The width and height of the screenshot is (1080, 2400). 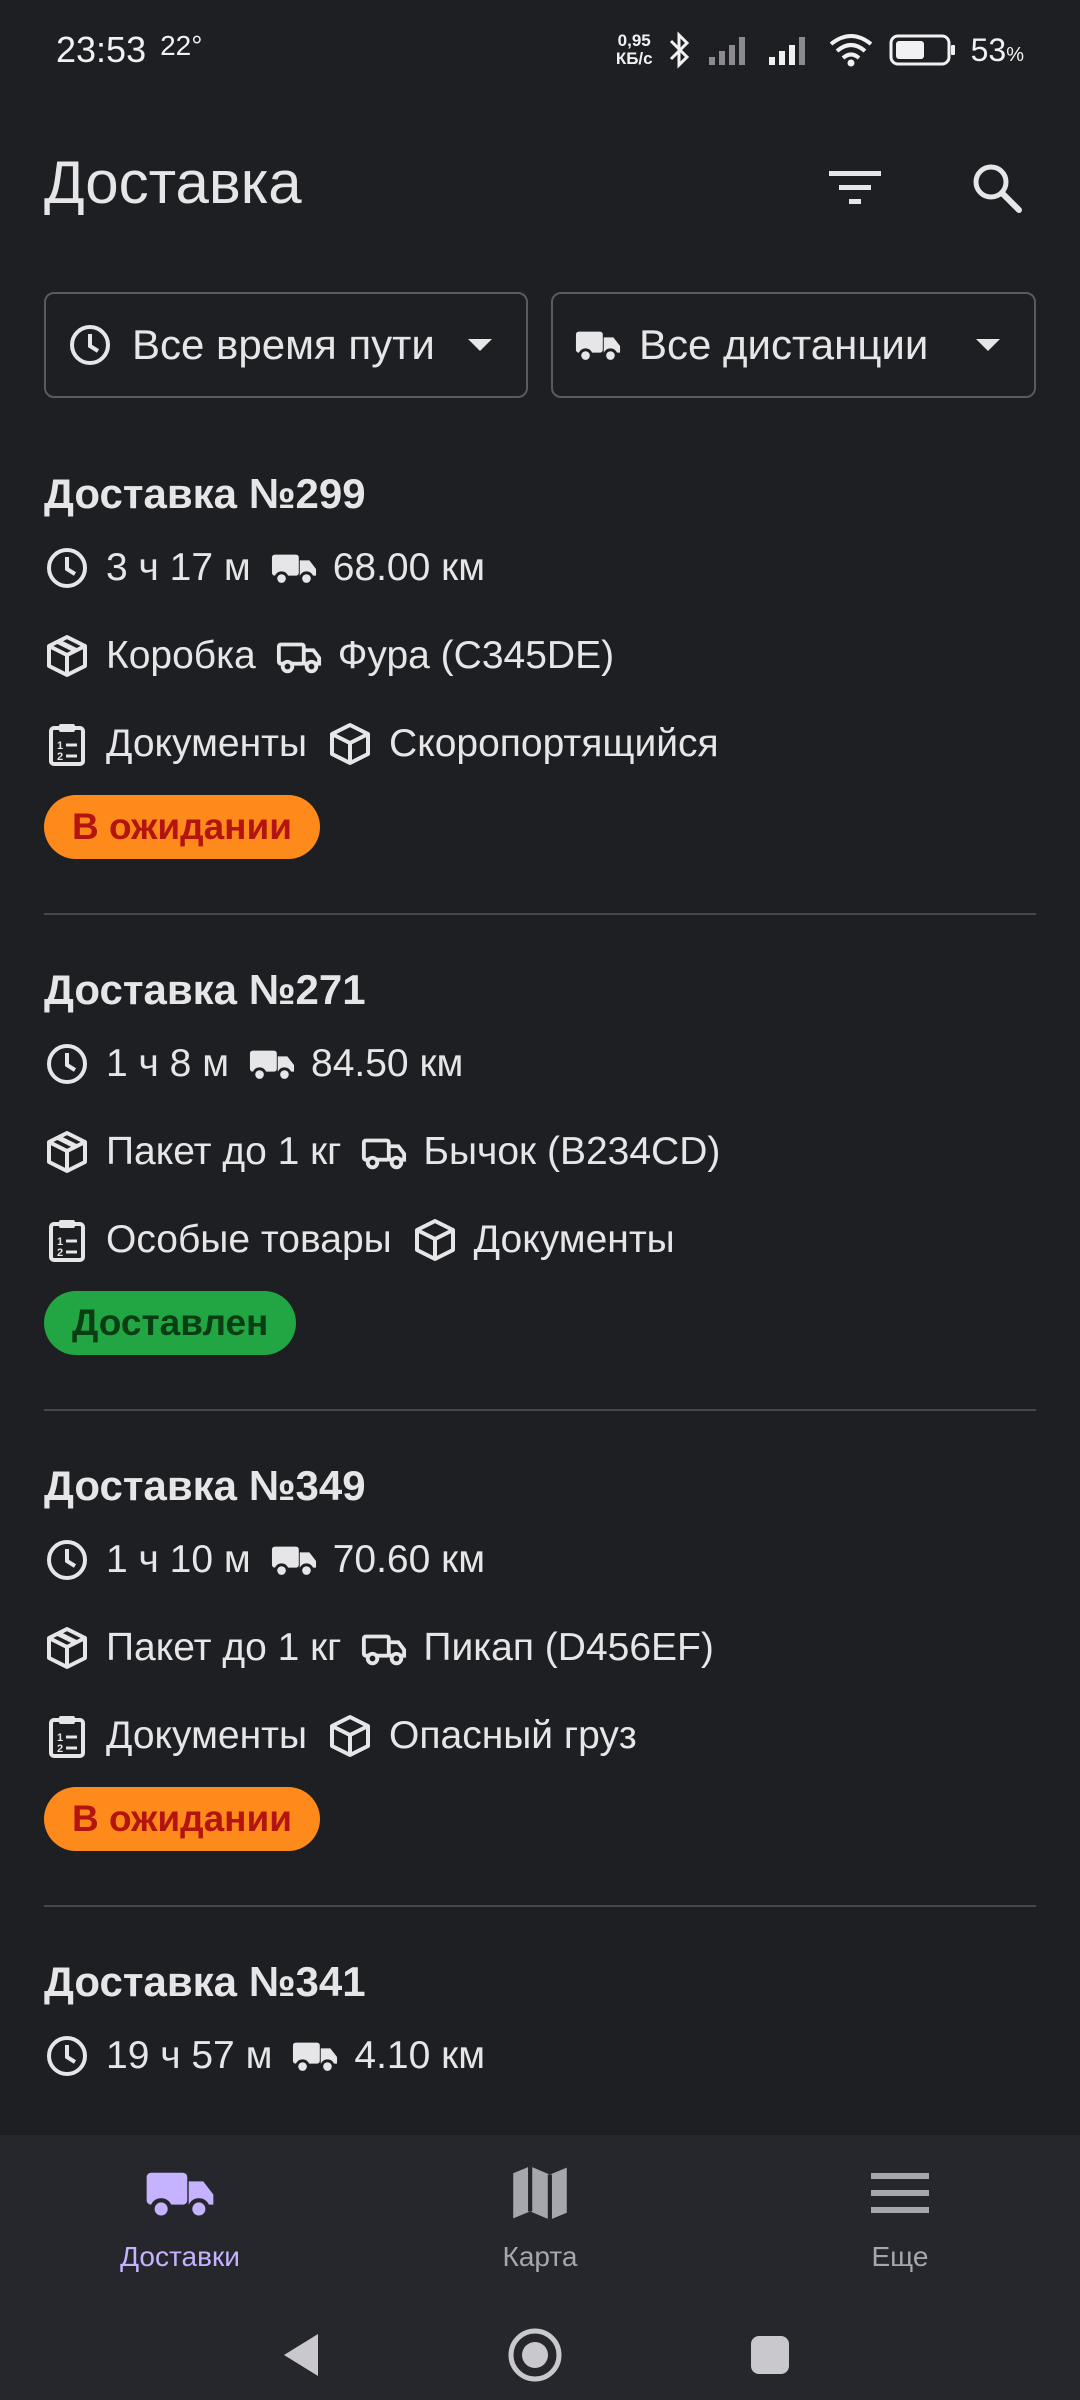 I want to click on search-icon, so click(x=997, y=188).